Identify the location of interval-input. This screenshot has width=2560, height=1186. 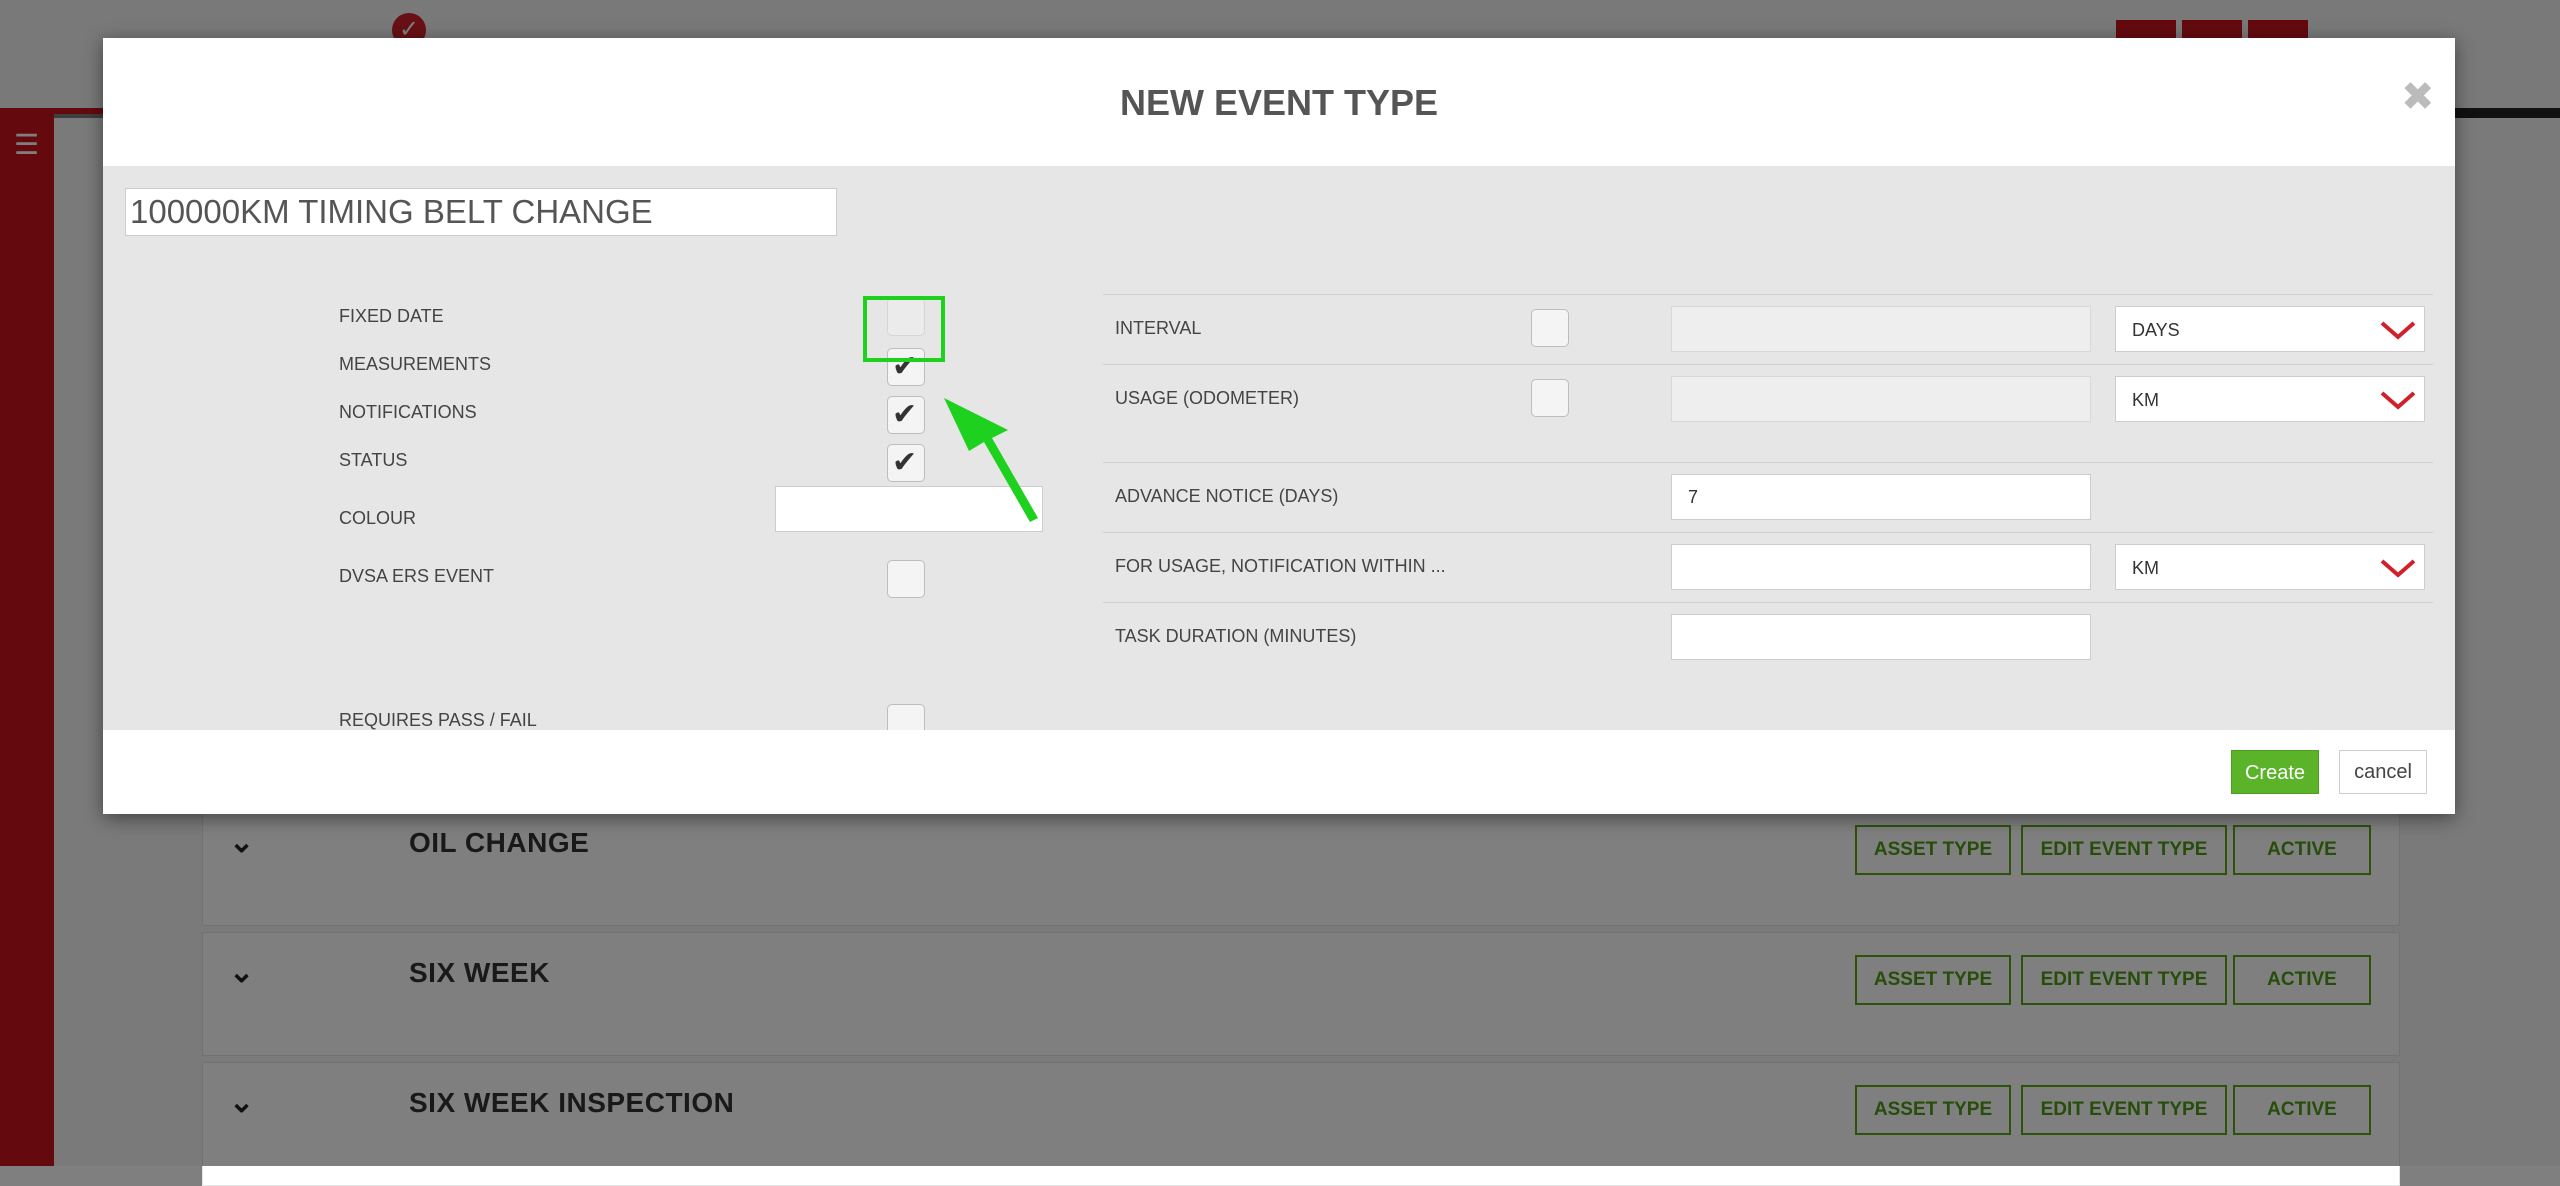
(1881, 329).